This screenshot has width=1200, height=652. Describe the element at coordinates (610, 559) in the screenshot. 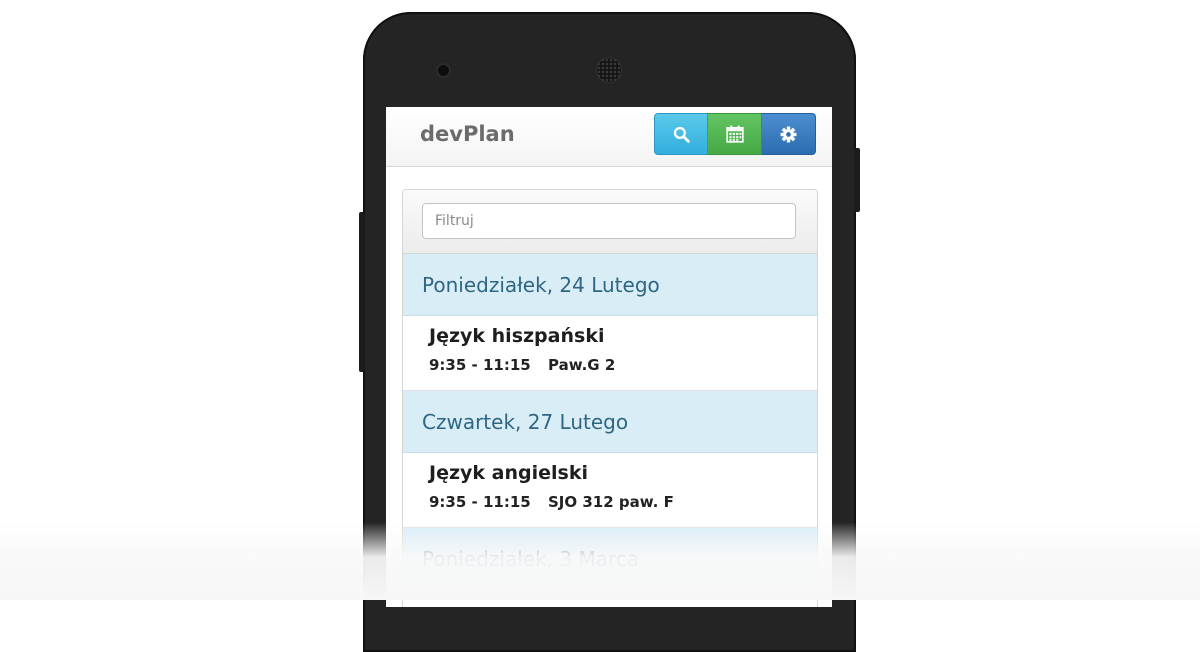

I see `day-header: Poniedziałek, 3 Marca` at that location.